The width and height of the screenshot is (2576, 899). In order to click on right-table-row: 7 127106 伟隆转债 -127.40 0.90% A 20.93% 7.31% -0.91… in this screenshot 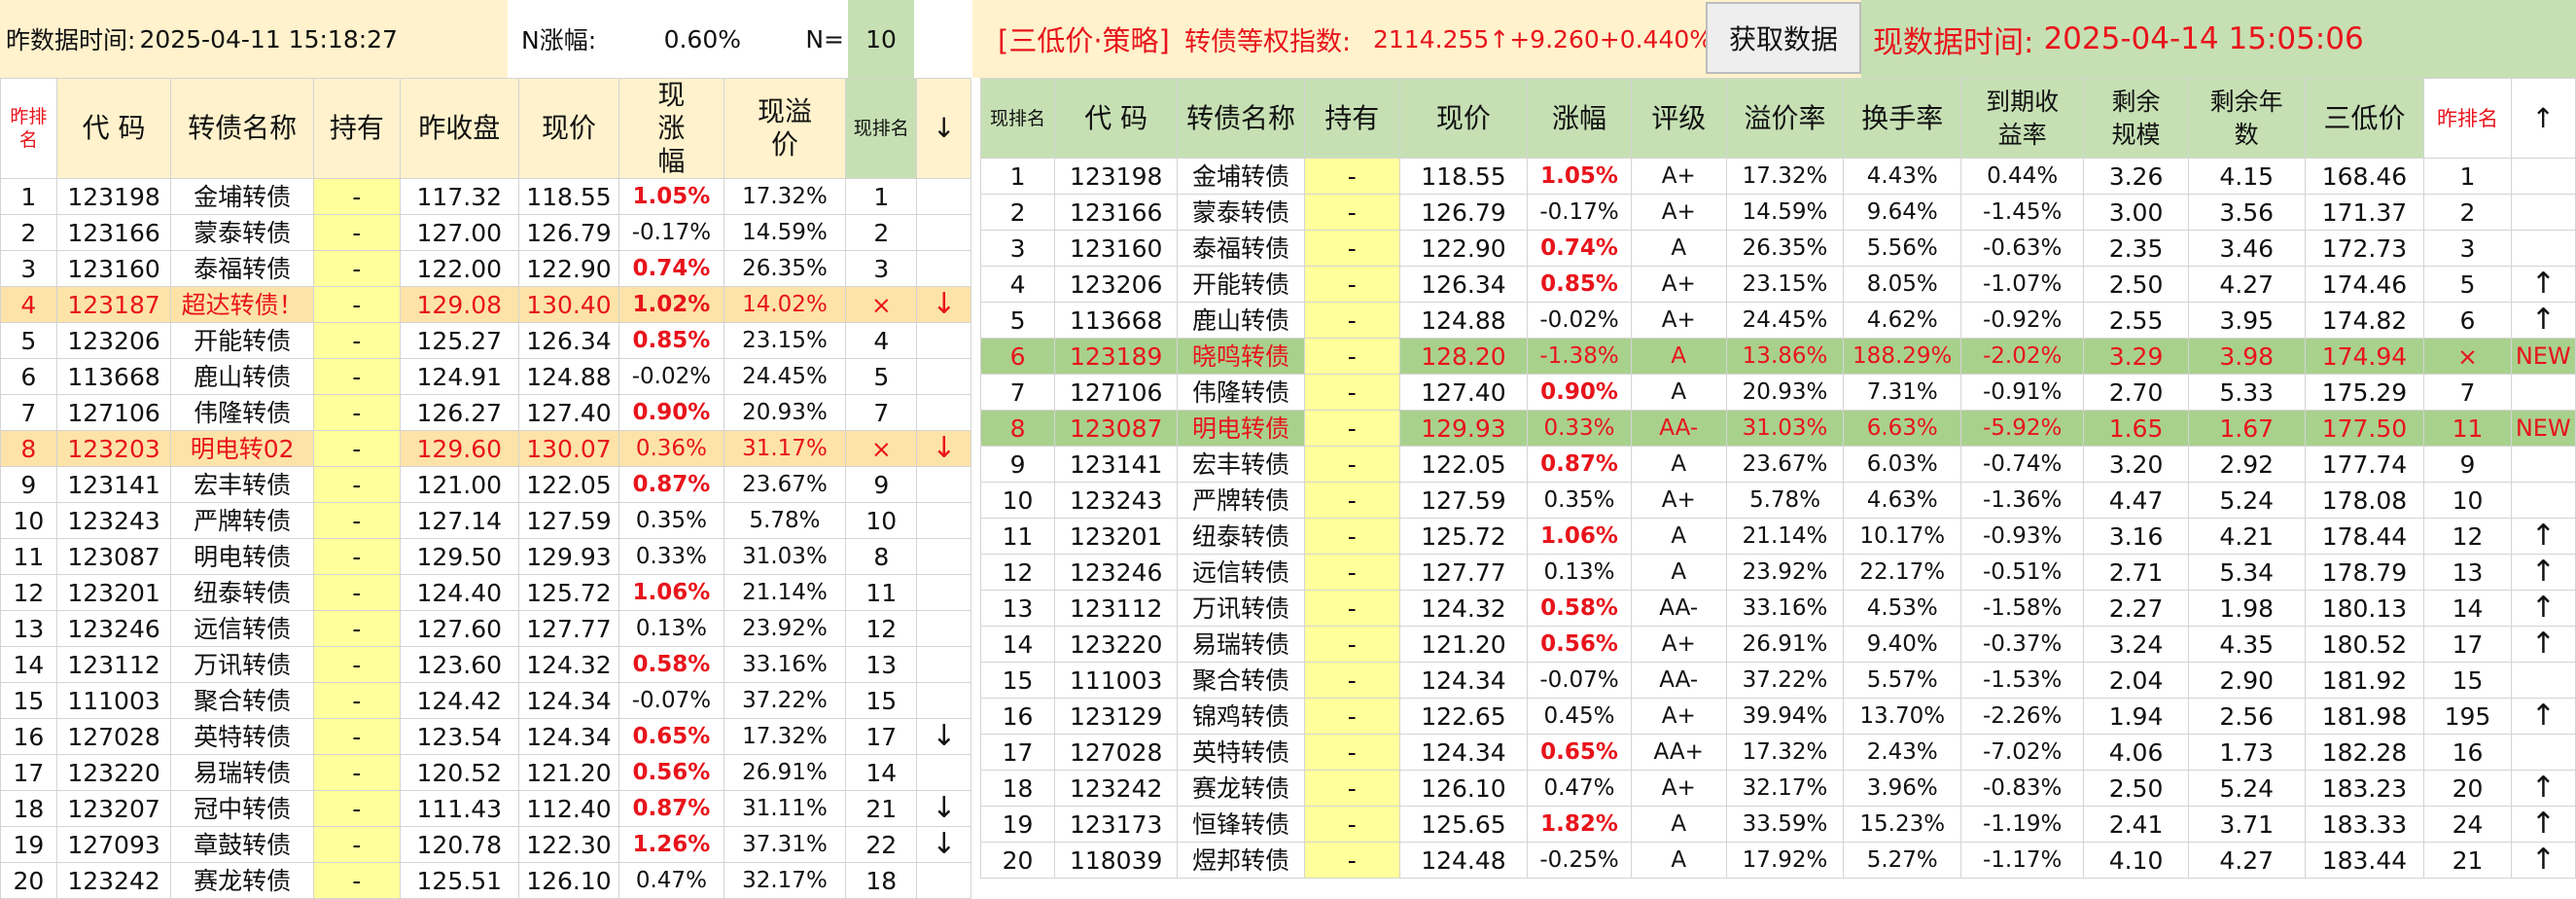, I will do `click(1778, 392)`.